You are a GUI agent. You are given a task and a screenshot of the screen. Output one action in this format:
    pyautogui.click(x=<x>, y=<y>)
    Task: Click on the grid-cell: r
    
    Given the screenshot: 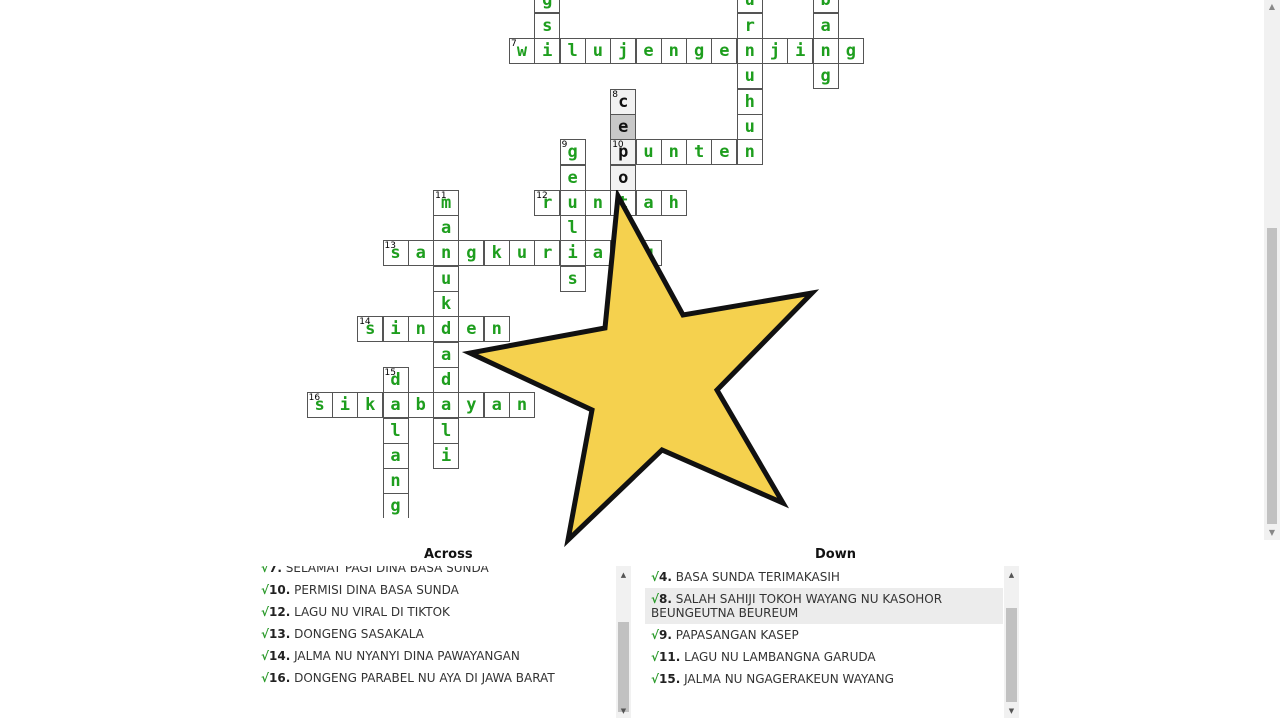 What is the action you would take?
    pyautogui.click(x=749, y=25)
    